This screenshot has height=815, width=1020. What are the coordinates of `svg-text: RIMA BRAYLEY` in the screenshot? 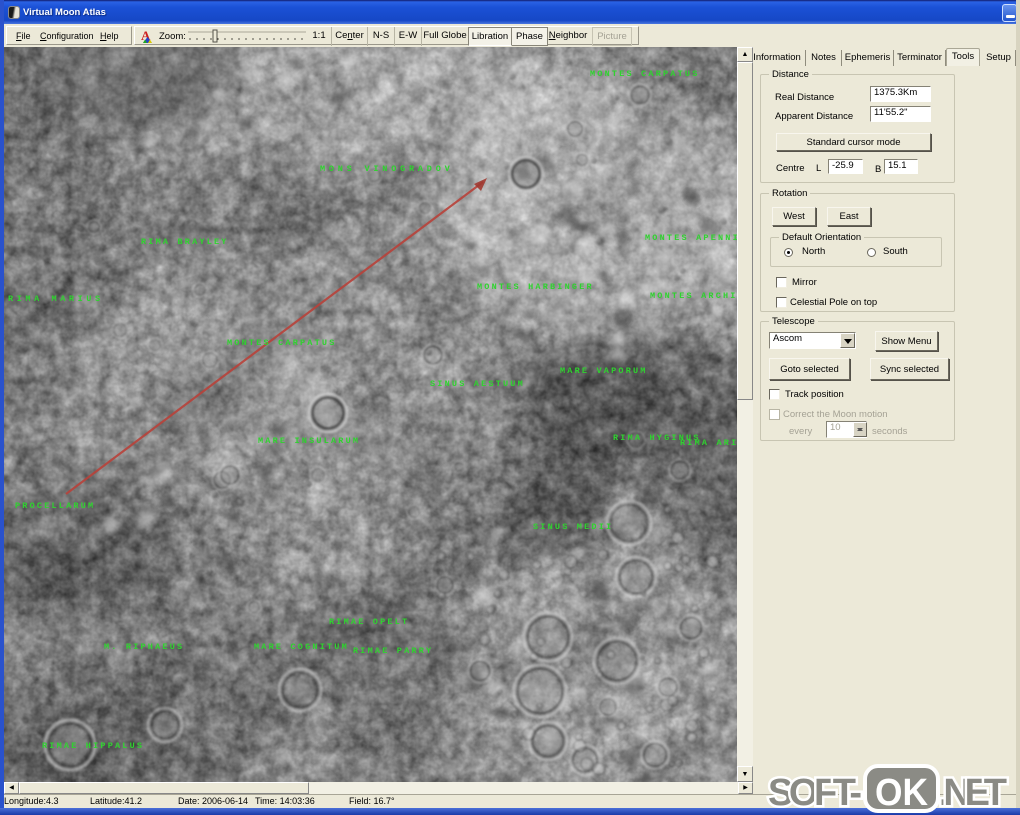 It's located at (185, 242).